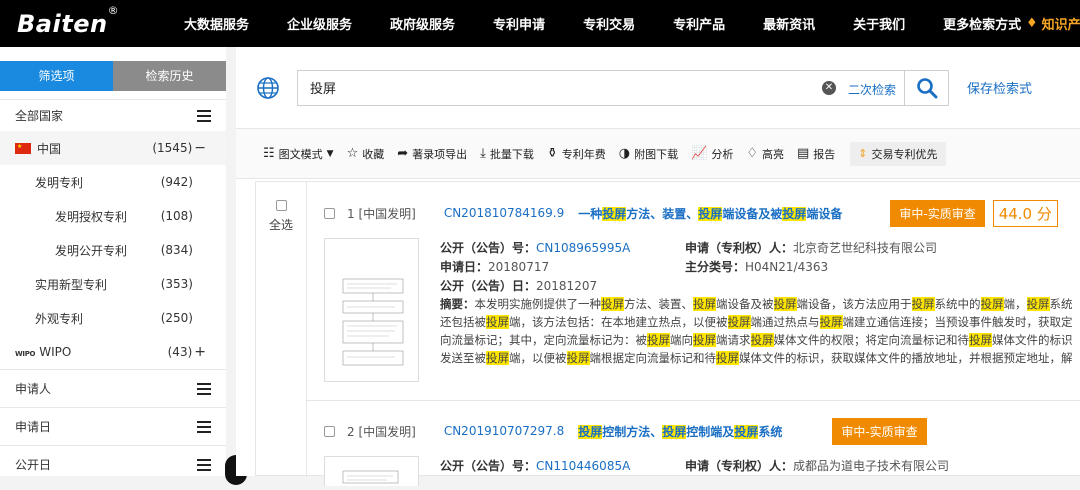 This screenshot has width=1080, height=490. I want to click on nav-patent-apply: 专利申请, so click(519, 23).